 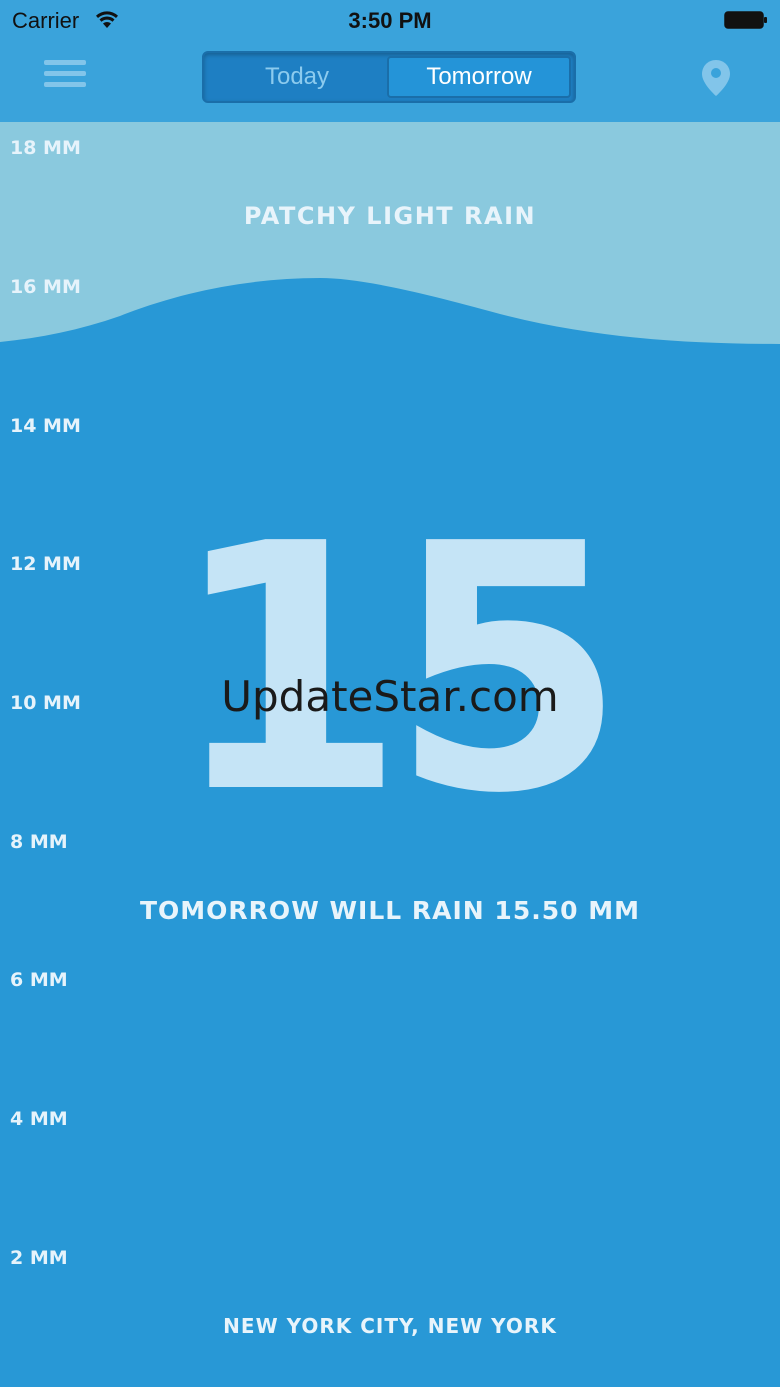 What do you see at coordinates (297, 77) in the screenshot?
I see `tab-today: Today` at bounding box center [297, 77].